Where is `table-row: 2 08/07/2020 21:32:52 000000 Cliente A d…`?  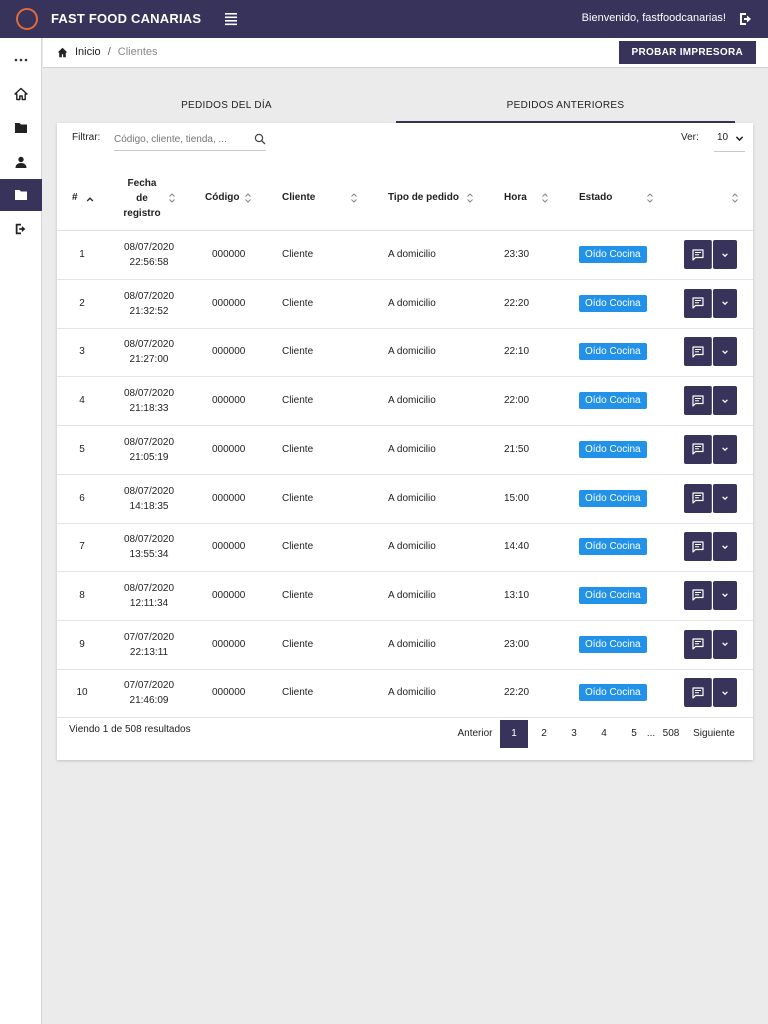 table-row: 2 08/07/2020 21:32:52 000000 Cliente A d… is located at coordinates (405, 304).